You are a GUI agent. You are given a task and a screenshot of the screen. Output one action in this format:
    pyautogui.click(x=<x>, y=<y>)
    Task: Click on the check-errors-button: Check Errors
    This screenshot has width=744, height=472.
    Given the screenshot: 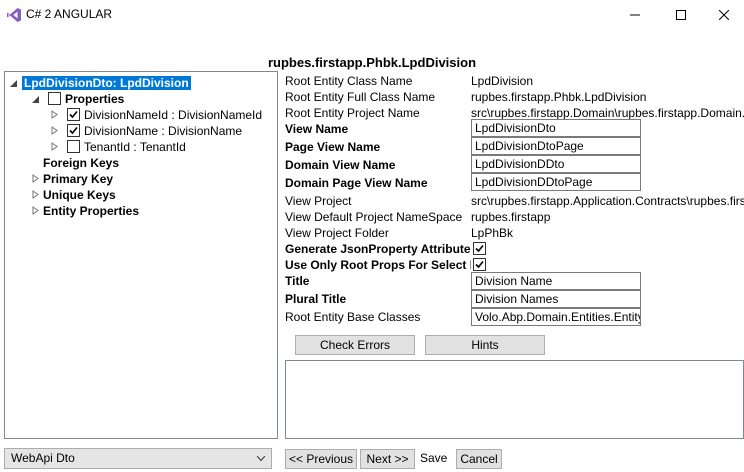 What is the action you would take?
    pyautogui.click(x=355, y=345)
    